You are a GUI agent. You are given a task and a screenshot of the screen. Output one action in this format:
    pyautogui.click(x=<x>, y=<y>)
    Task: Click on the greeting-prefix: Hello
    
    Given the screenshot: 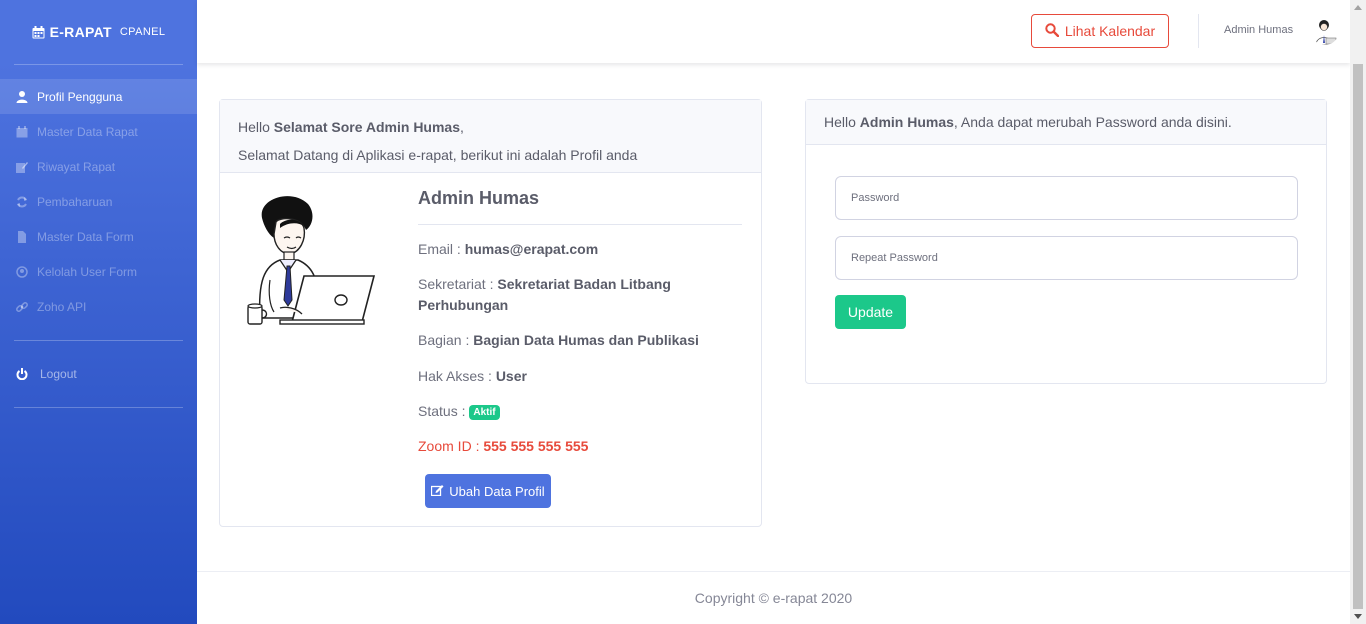 What is the action you would take?
    pyautogui.click(x=256, y=127)
    